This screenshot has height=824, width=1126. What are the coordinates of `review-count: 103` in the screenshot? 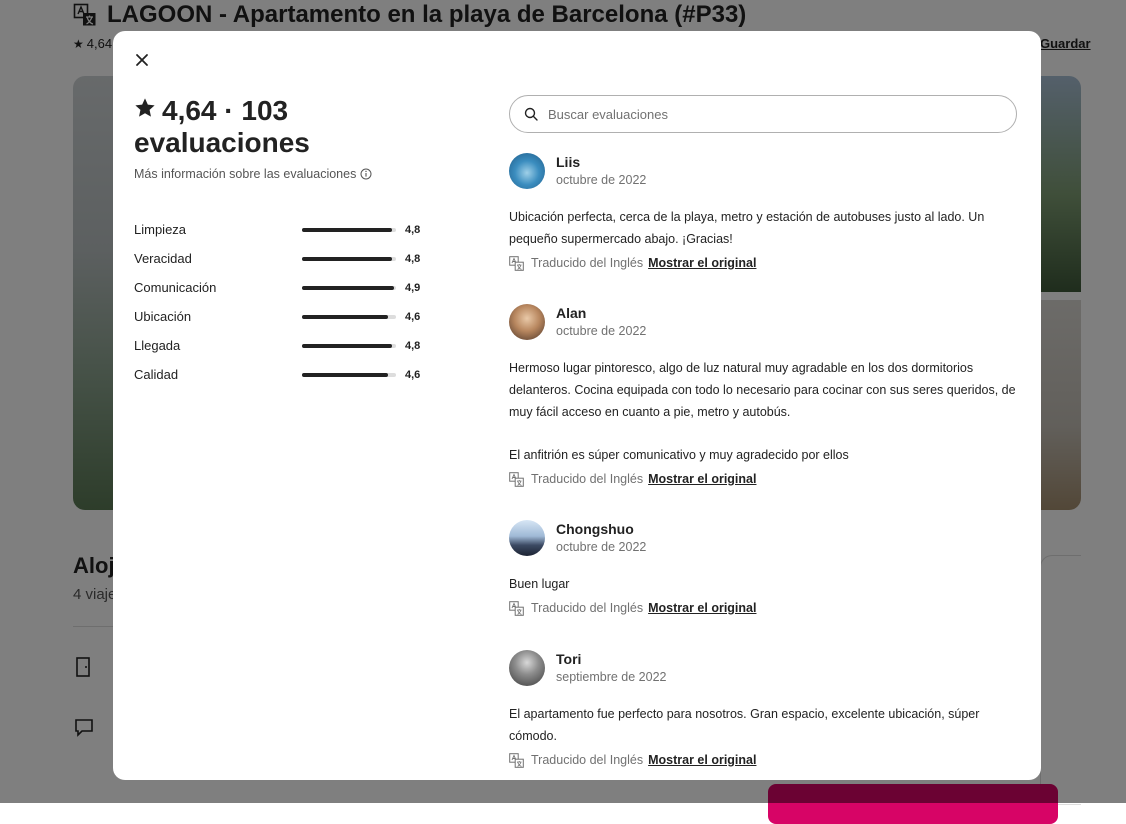 It's located at (265, 110).